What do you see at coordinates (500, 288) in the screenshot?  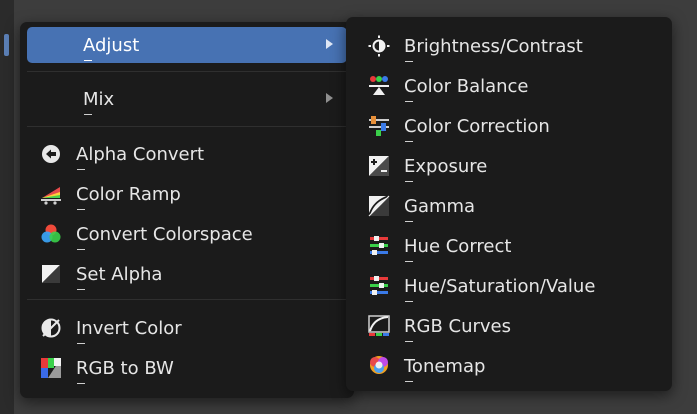 I see `menu-item-label: Hue/Saturation/Value` at bounding box center [500, 288].